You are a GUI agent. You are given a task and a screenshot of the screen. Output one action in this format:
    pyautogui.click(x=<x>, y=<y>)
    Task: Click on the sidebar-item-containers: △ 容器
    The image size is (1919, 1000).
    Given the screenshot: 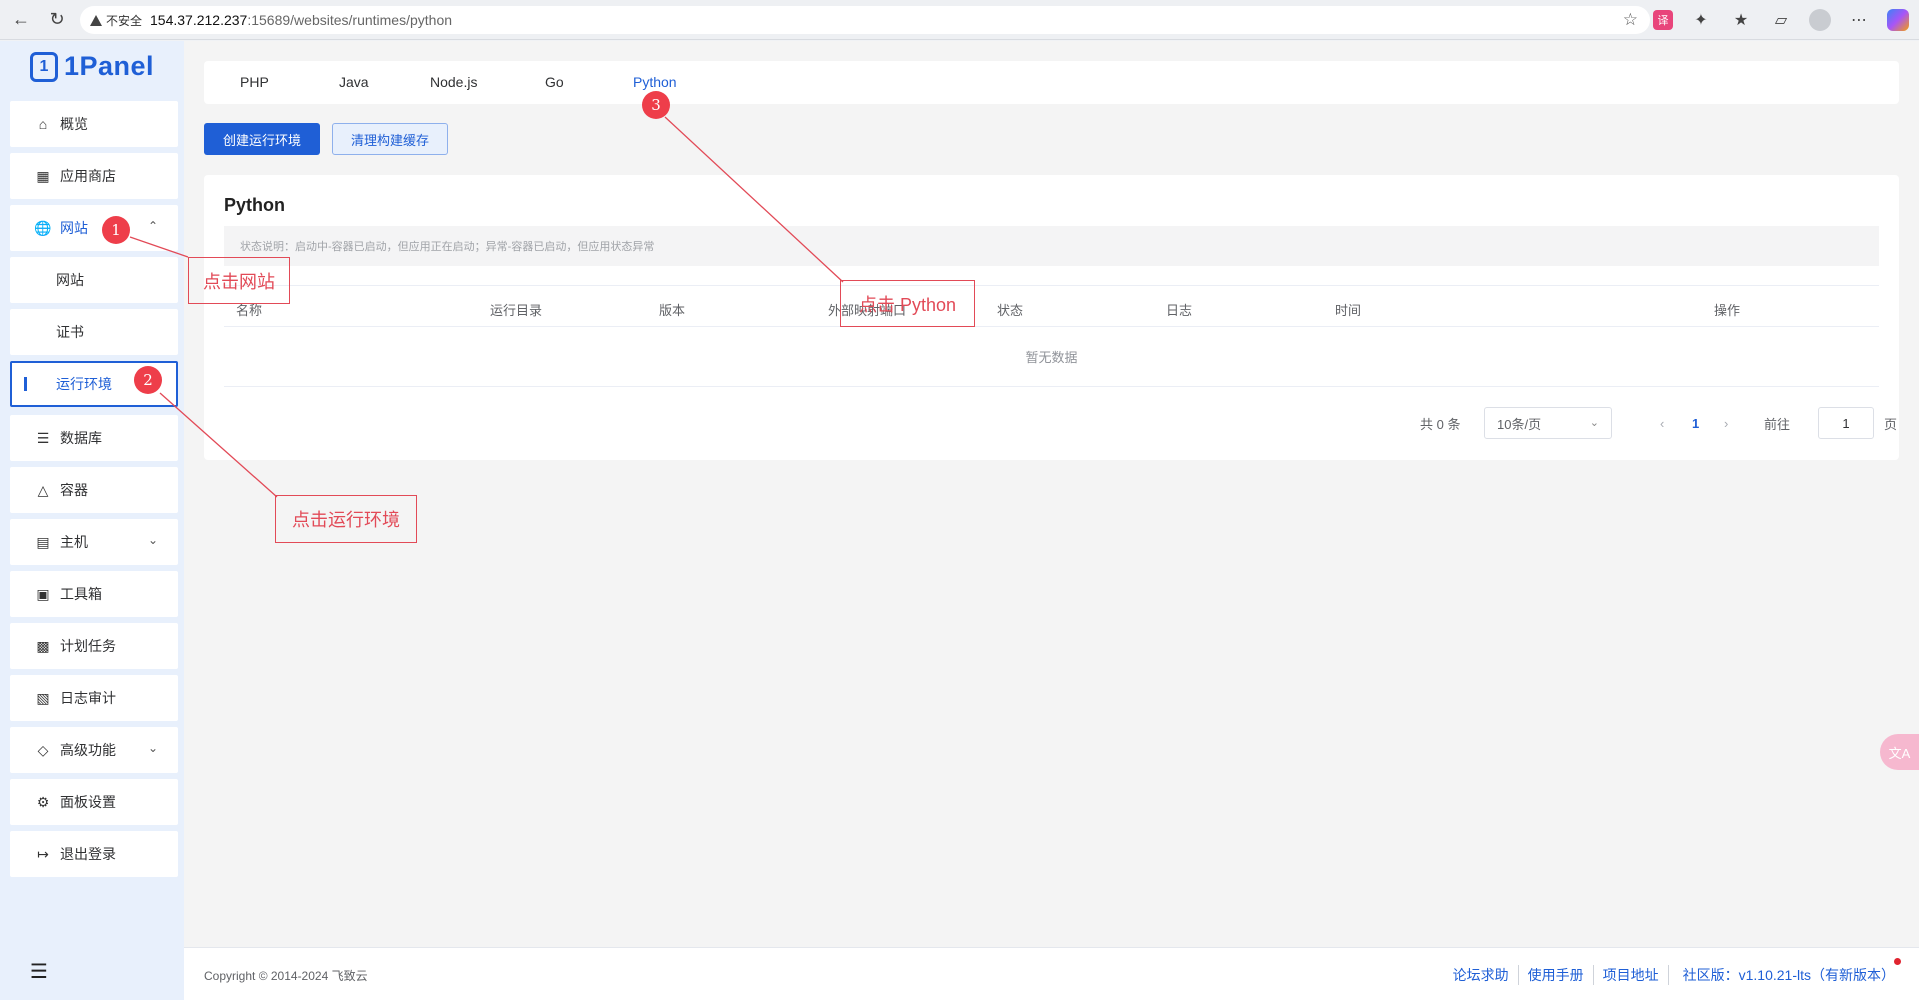 What is the action you would take?
    pyautogui.click(x=94, y=490)
    